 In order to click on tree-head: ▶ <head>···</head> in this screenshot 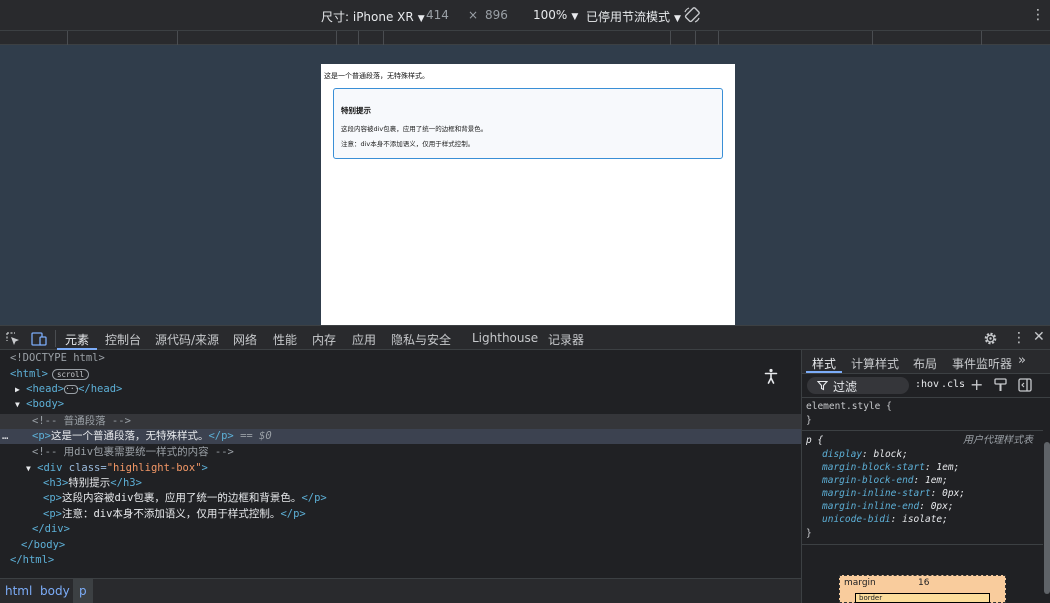, I will do `click(68, 389)`.